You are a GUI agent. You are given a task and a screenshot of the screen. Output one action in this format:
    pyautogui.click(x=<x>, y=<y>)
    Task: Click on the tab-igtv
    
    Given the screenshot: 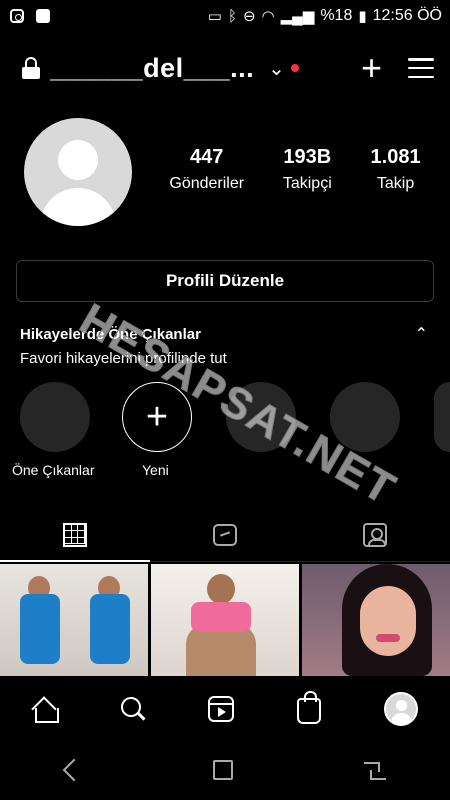 What is the action you would take?
    pyautogui.click(x=225, y=534)
    